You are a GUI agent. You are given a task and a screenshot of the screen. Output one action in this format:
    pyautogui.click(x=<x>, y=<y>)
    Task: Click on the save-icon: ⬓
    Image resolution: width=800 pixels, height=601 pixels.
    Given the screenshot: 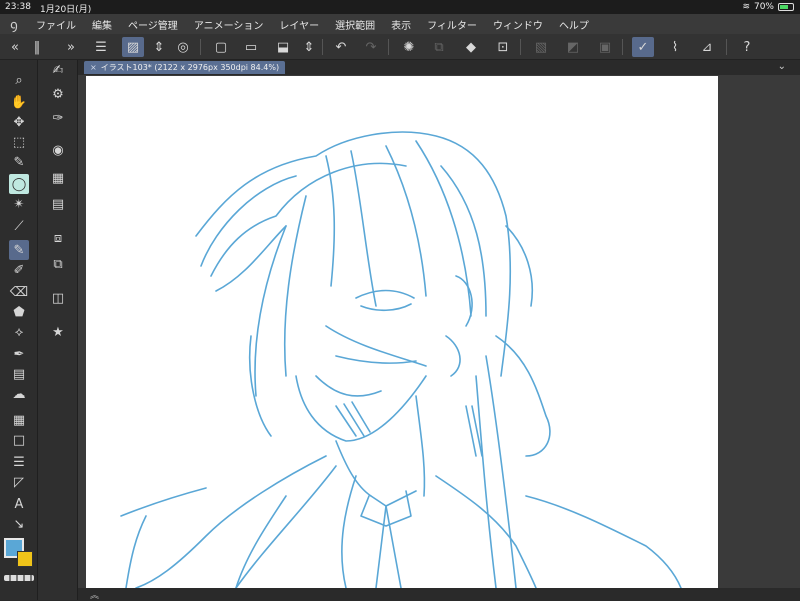 What is the action you would take?
    pyautogui.click(x=283, y=47)
    